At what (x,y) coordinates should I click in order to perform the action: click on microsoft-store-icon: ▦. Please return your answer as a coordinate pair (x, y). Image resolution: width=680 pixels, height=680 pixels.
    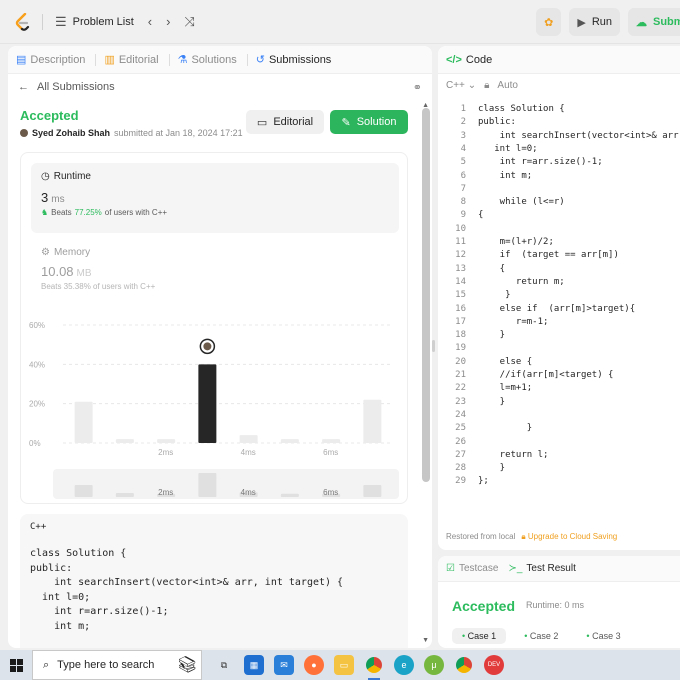
    Looking at the image, I should click on (254, 665).